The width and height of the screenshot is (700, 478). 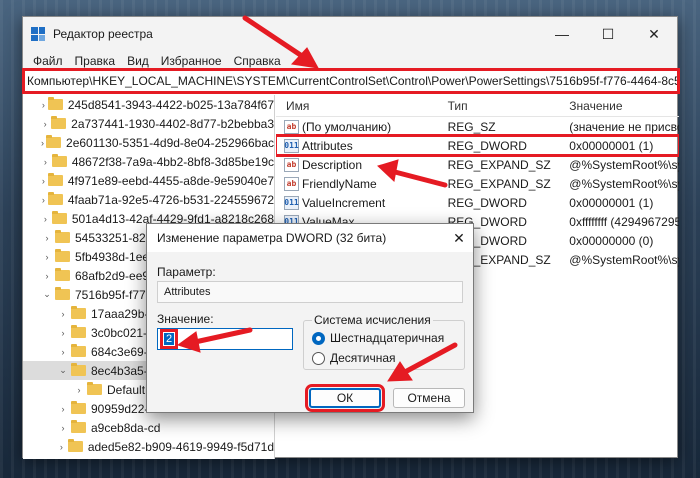 What do you see at coordinates (95, 61) in the screenshot?
I see `menu-item: Правка` at bounding box center [95, 61].